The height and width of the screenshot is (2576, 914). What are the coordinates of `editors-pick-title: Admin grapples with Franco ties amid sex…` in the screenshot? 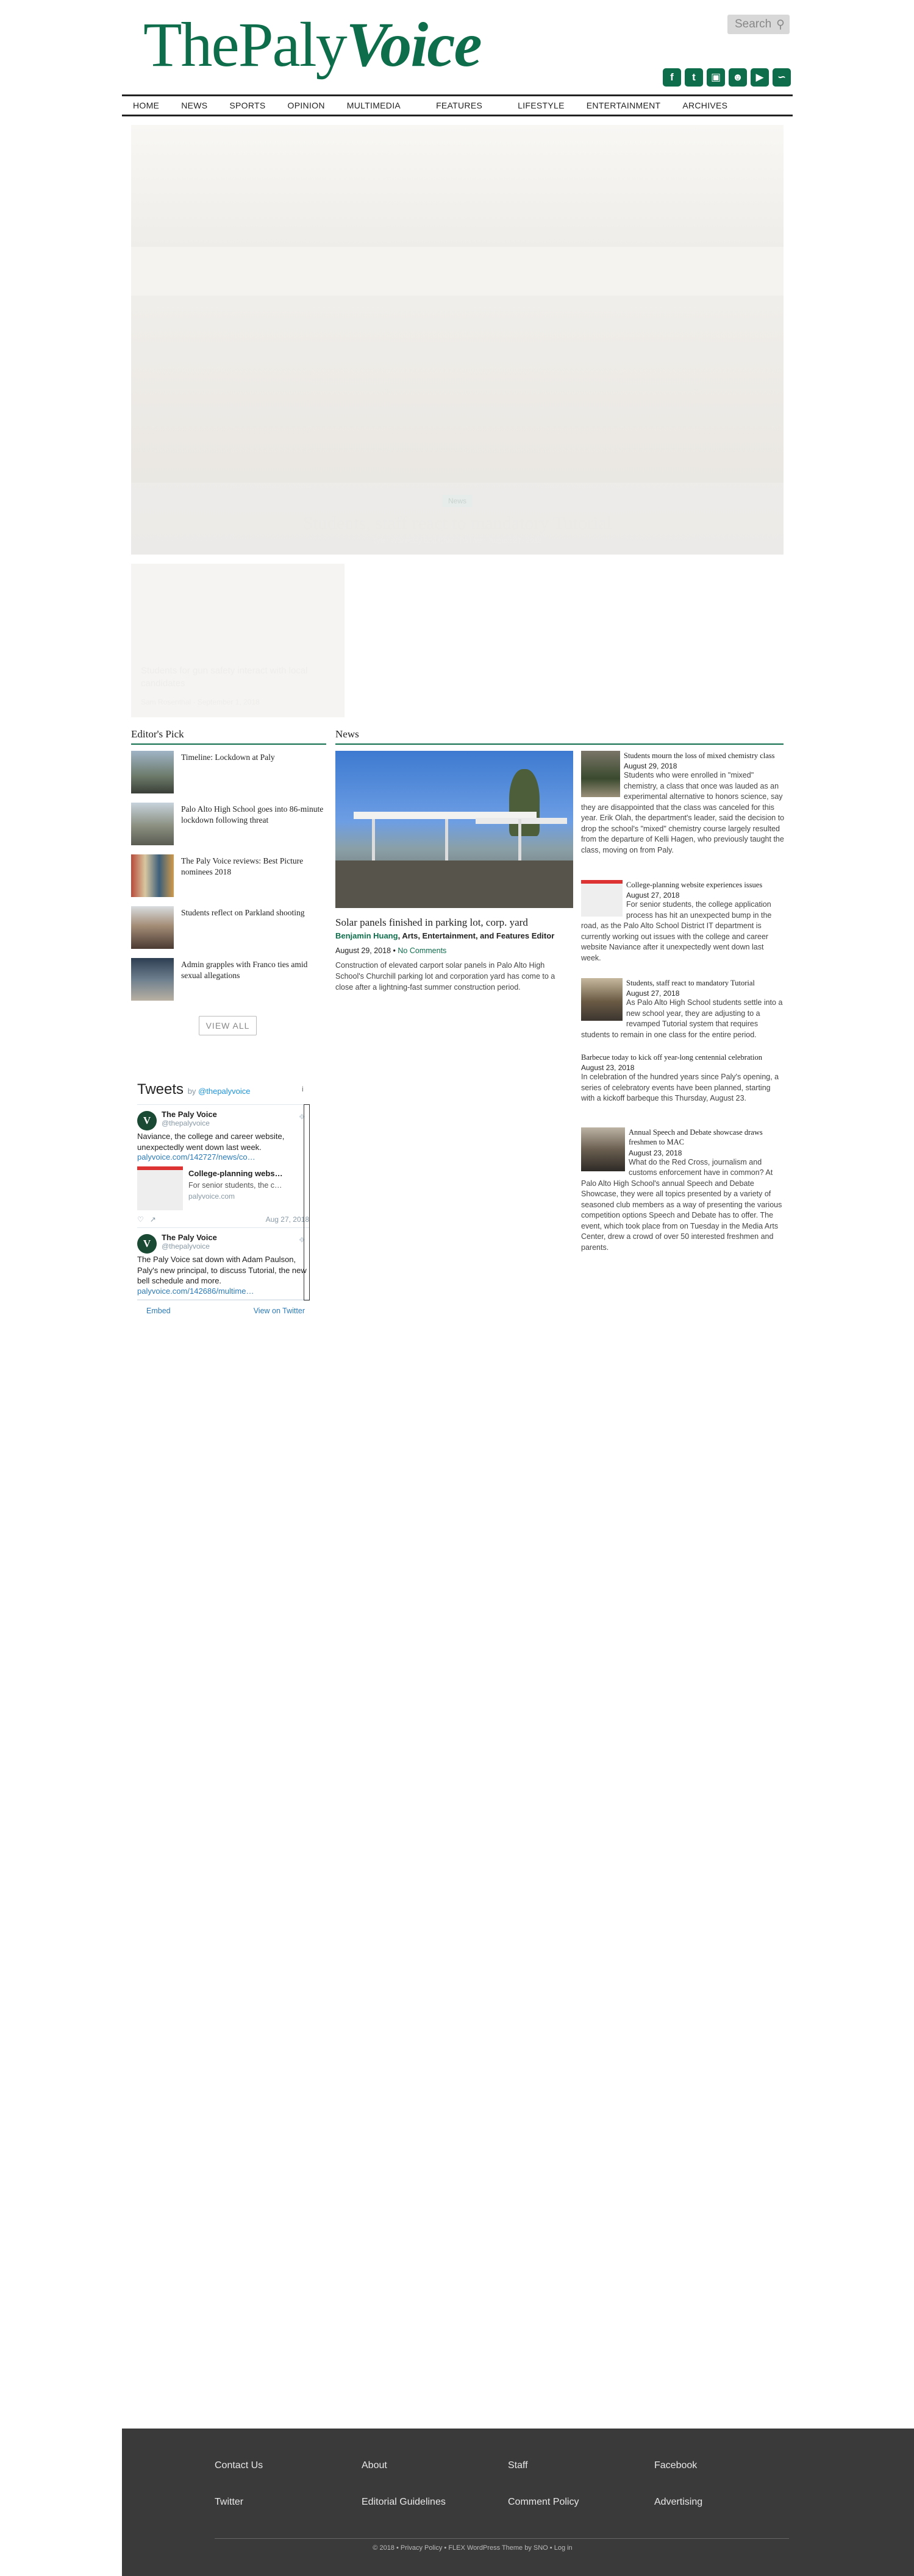 It's located at (253, 970).